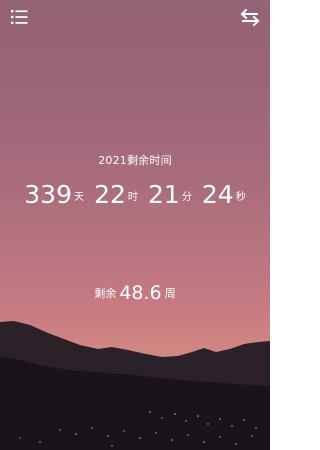 The image size is (320, 450). Describe the element at coordinates (186, 197) in the screenshot. I see `minutes-unit: 分` at that location.